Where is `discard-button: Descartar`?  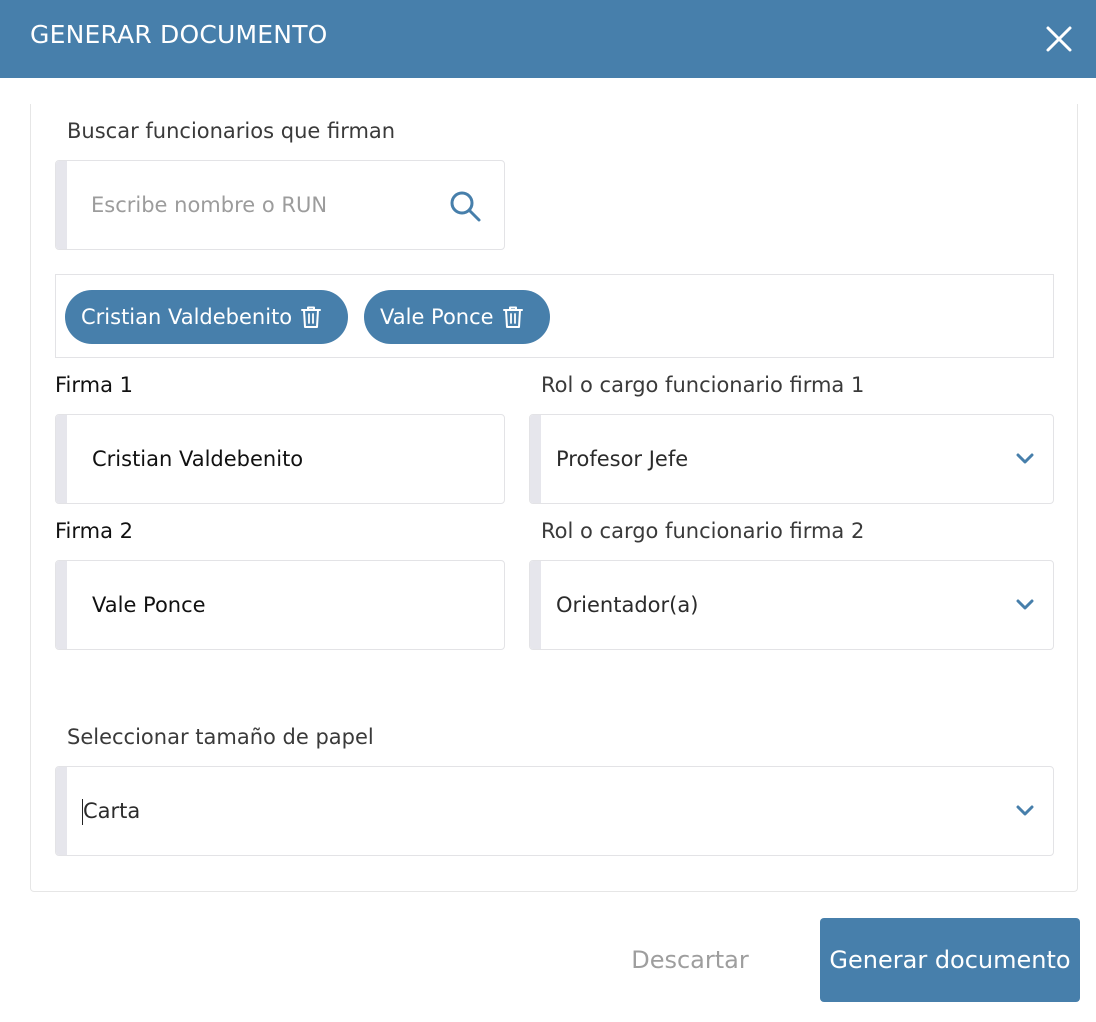
discard-button: Descartar is located at coordinates (690, 960).